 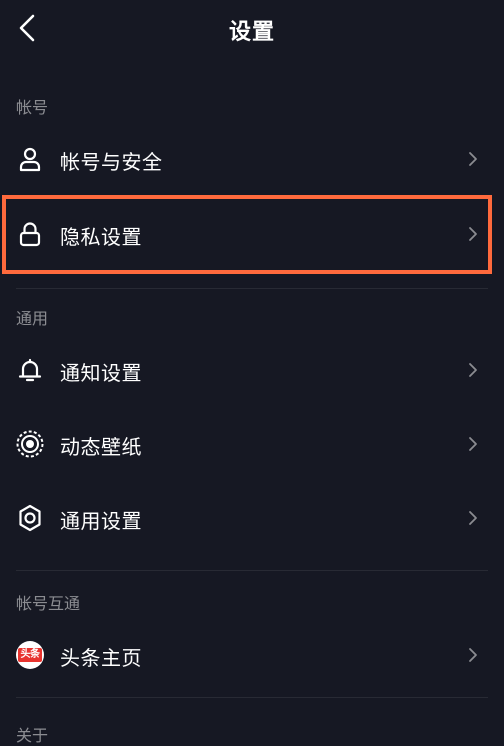 I want to click on section-header-general: 通用, so click(x=32, y=318).